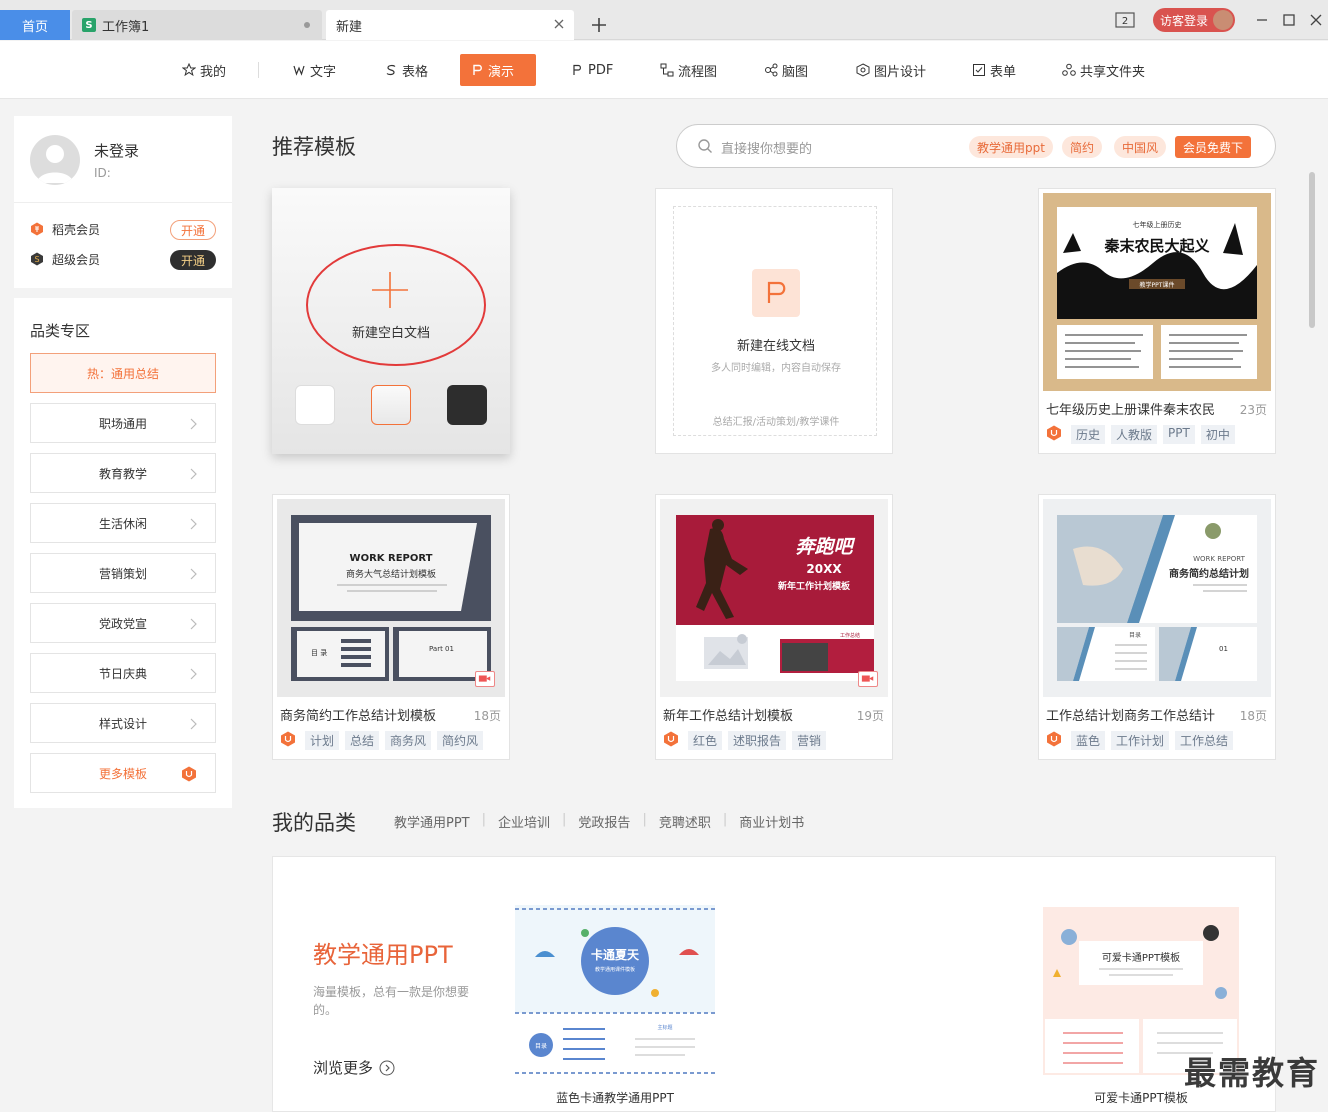 The image size is (1328, 1112). What do you see at coordinates (604, 821) in the screenshot?
I see `category-link: 党政报告` at bounding box center [604, 821].